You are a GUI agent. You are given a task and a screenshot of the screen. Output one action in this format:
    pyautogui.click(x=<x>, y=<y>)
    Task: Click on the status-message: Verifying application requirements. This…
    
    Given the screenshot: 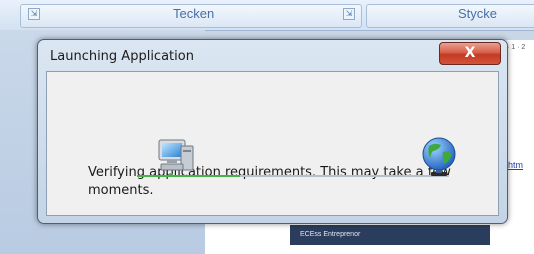 What is the action you would take?
    pyautogui.click(x=269, y=181)
    